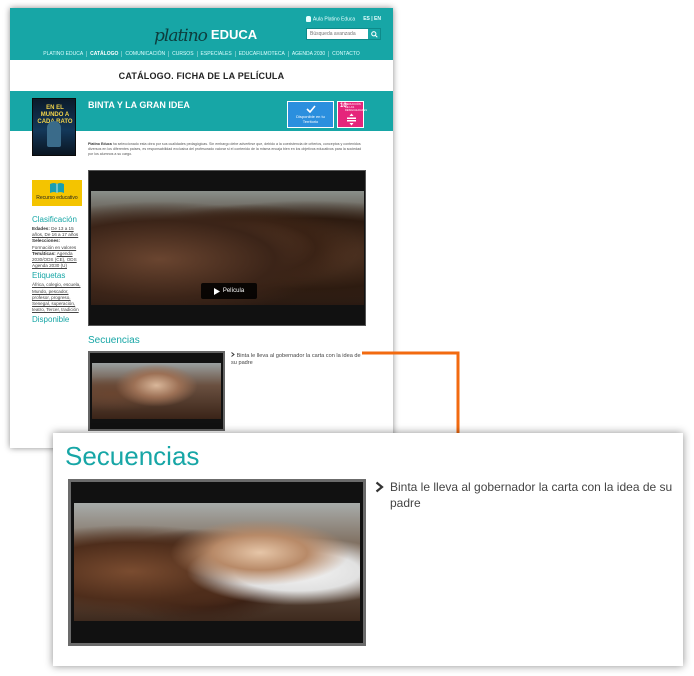 The image size is (694, 676). What do you see at coordinates (51, 320) in the screenshot?
I see `disponible-heading: Disponible` at bounding box center [51, 320].